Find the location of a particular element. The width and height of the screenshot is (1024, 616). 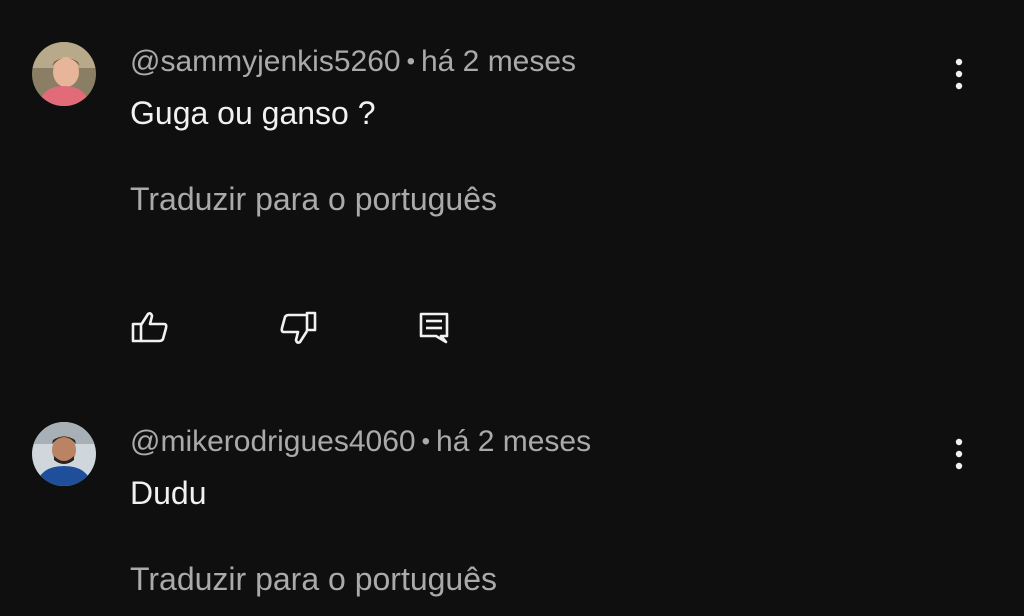

comment-meta: @mikerodrigues4060 • há 2 meses is located at coordinates (360, 443).